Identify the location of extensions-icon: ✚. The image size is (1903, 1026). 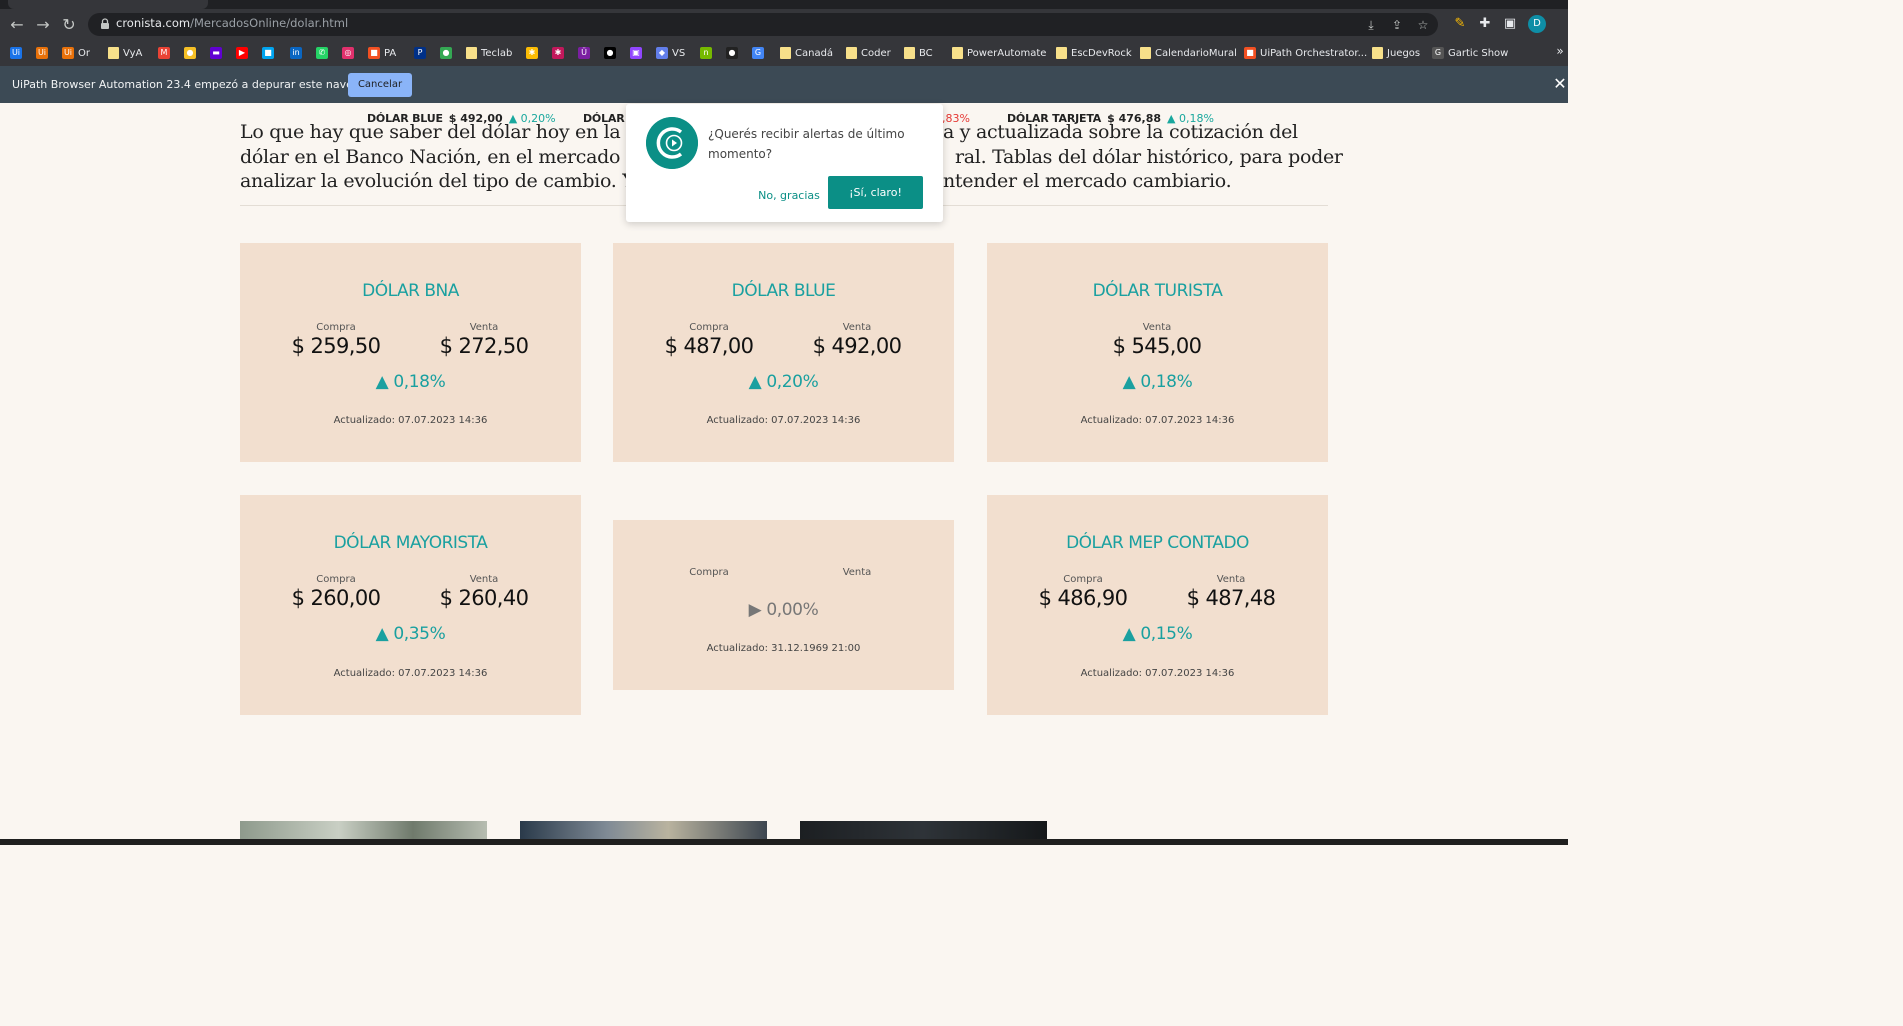
(1485, 24).